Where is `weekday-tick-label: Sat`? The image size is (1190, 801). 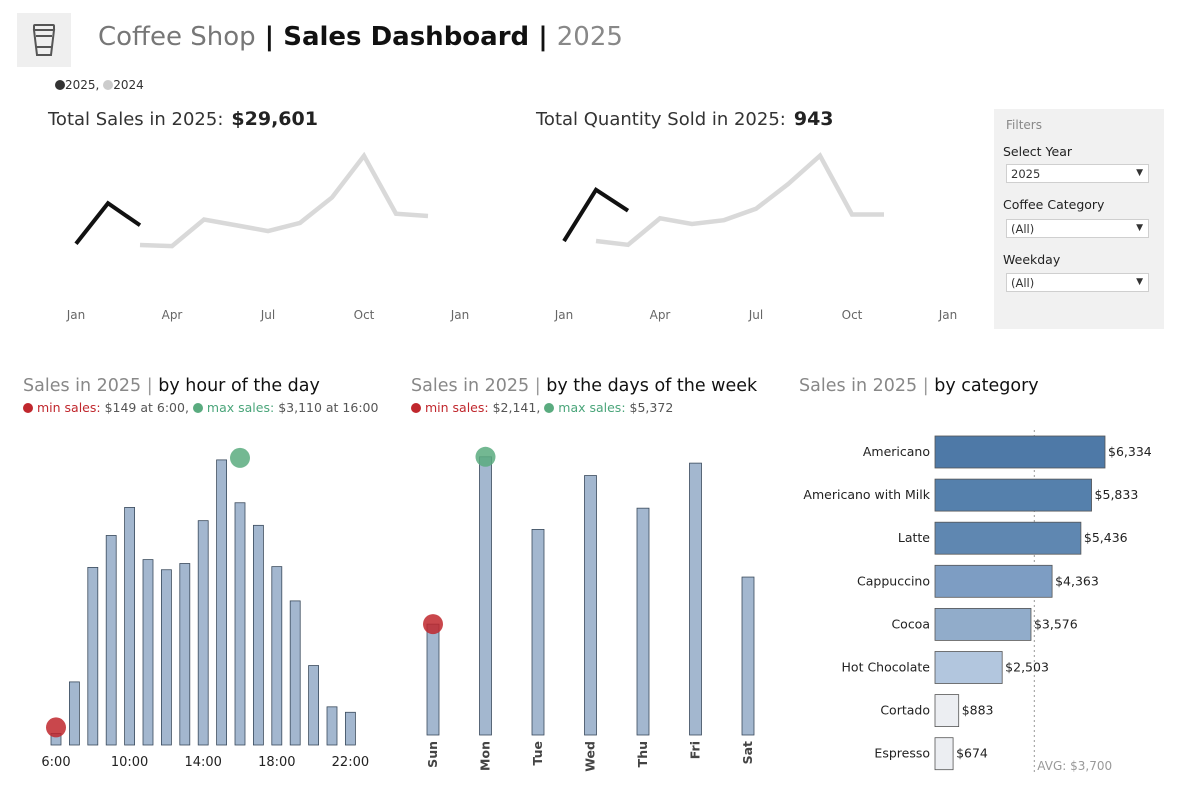 weekday-tick-label: Sat is located at coordinates (747, 752).